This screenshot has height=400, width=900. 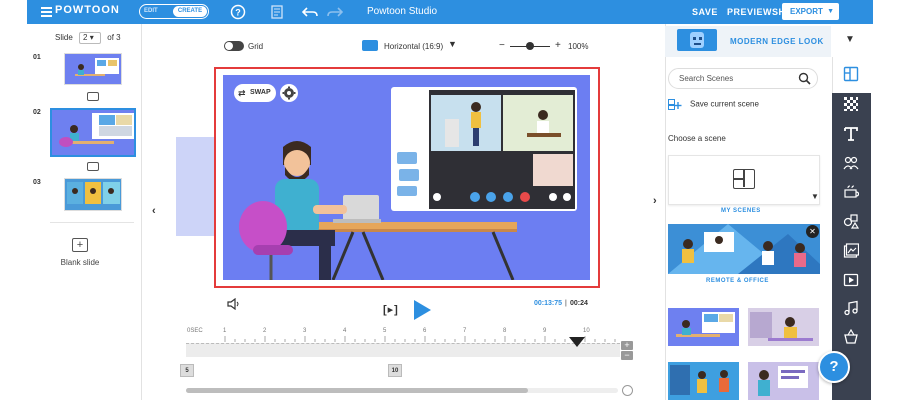 What do you see at coordinates (357, 390) in the screenshot?
I see `timeline-scrollbar` at bounding box center [357, 390].